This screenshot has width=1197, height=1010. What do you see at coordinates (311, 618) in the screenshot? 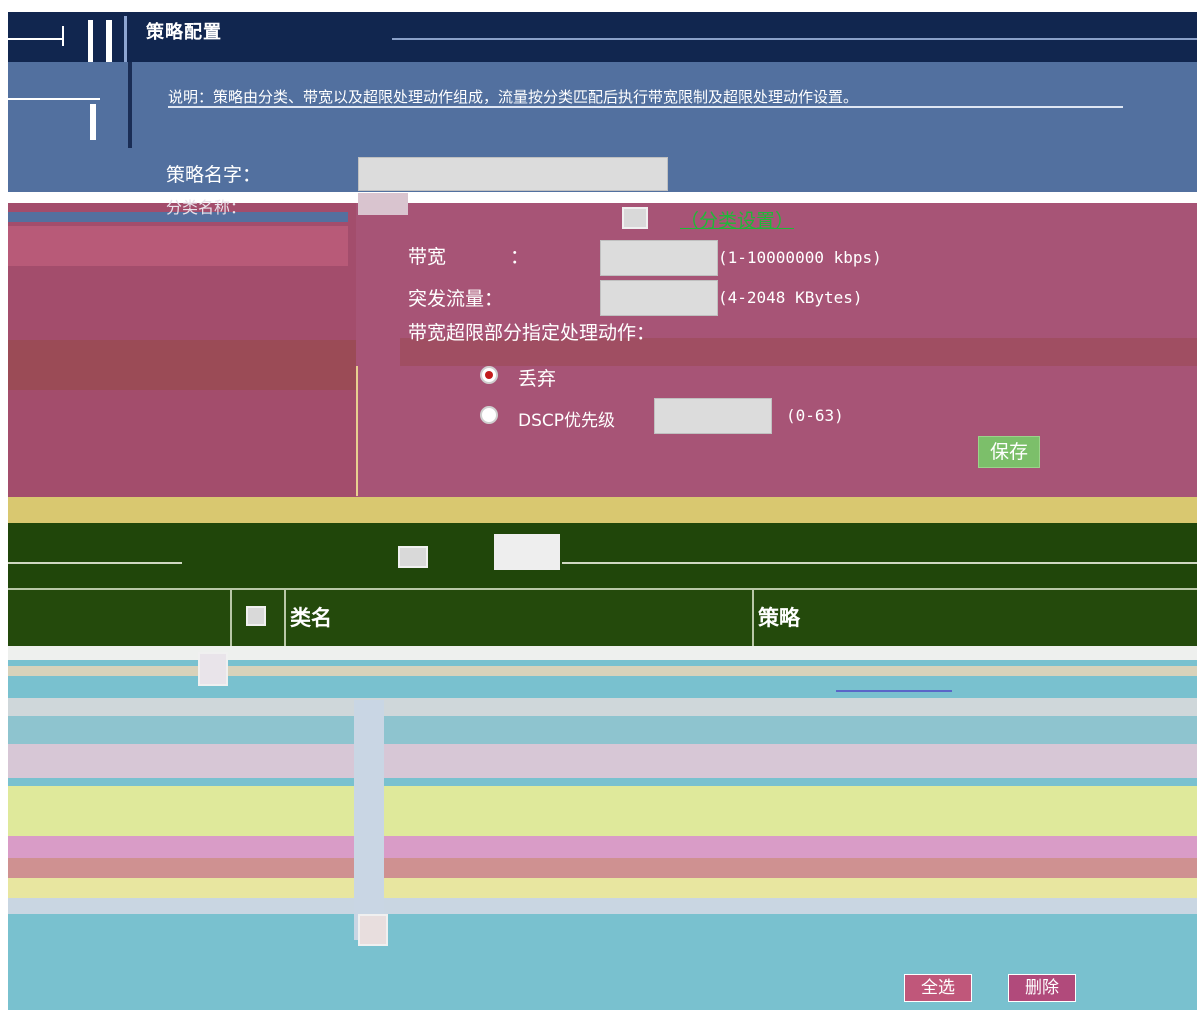
I see `column-header-class: 类名` at bounding box center [311, 618].